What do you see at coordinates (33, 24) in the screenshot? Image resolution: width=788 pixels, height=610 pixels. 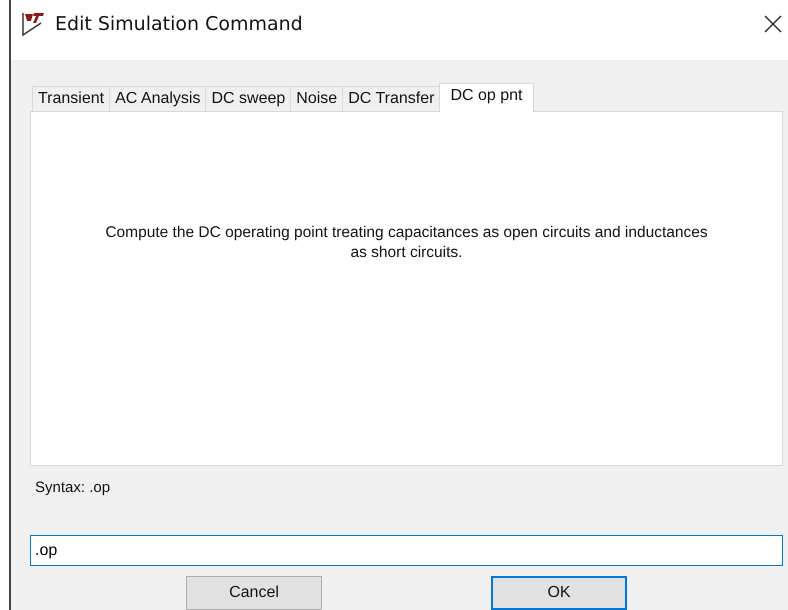 I see `app-logo-icon` at bounding box center [33, 24].